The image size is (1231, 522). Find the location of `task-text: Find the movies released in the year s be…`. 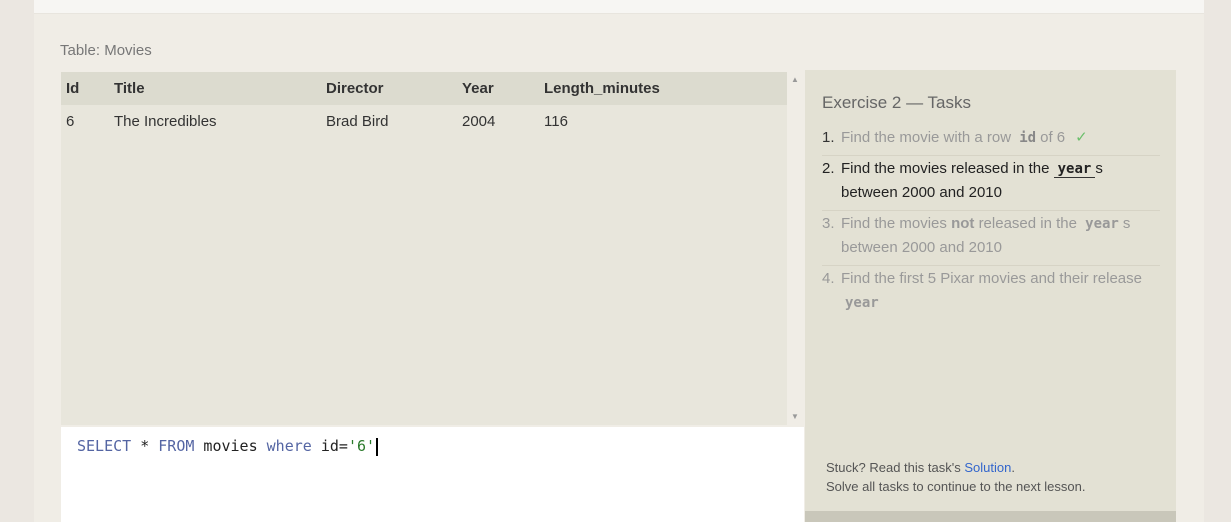

task-text: Find the movies released in the year s be… is located at coordinates (1000, 181).